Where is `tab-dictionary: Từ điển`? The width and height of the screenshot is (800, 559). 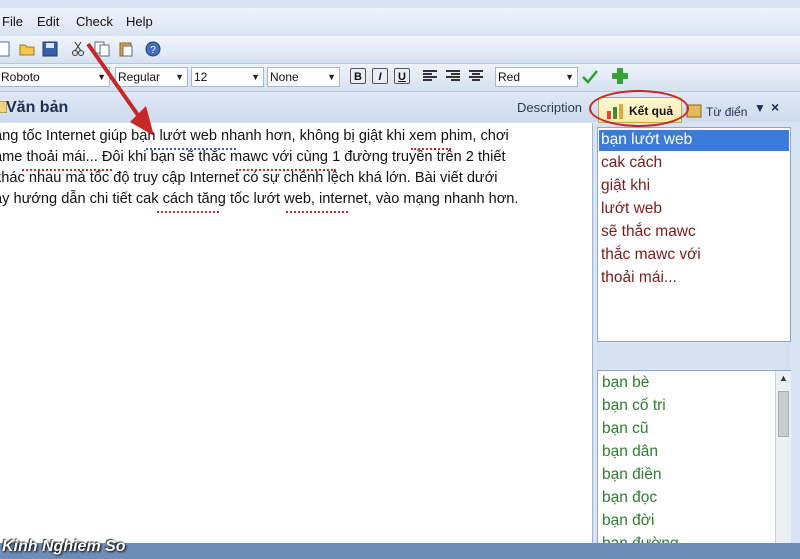 tab-dictionary: Từ điển is located at coordinates (717, 111).